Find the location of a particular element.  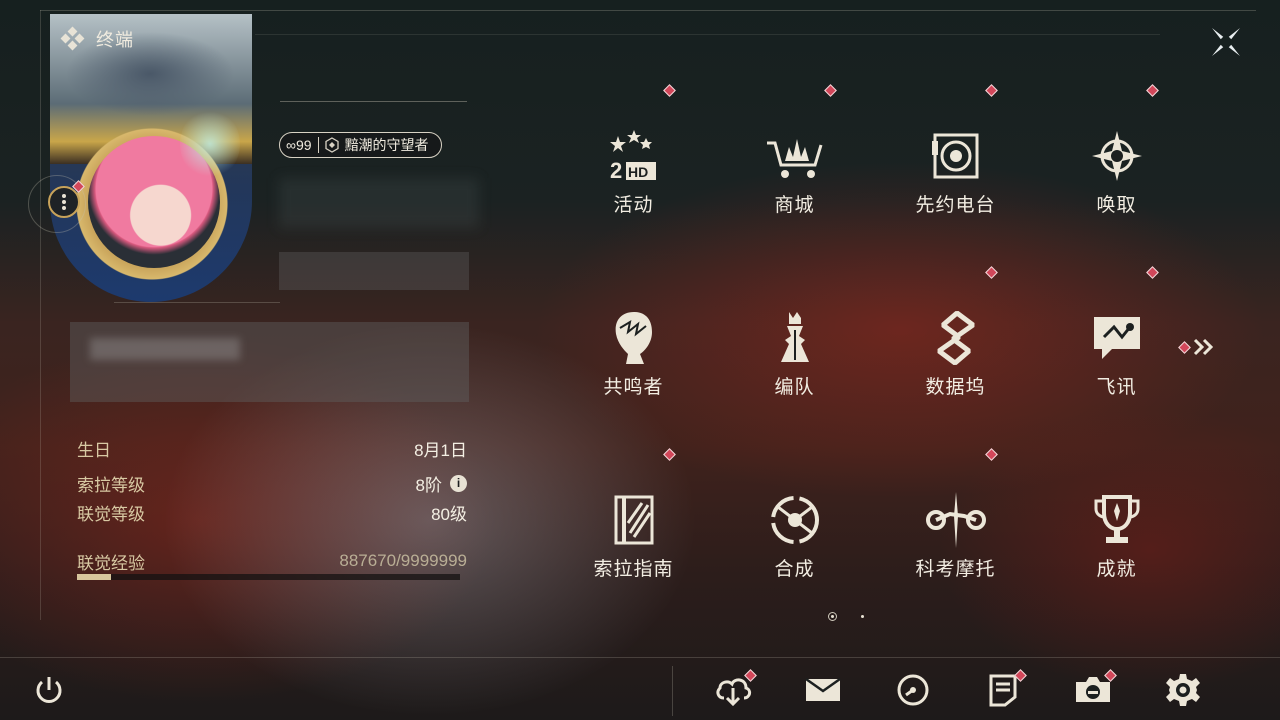

menu-label: 飞讯 is located at coordinates (1116, 387).